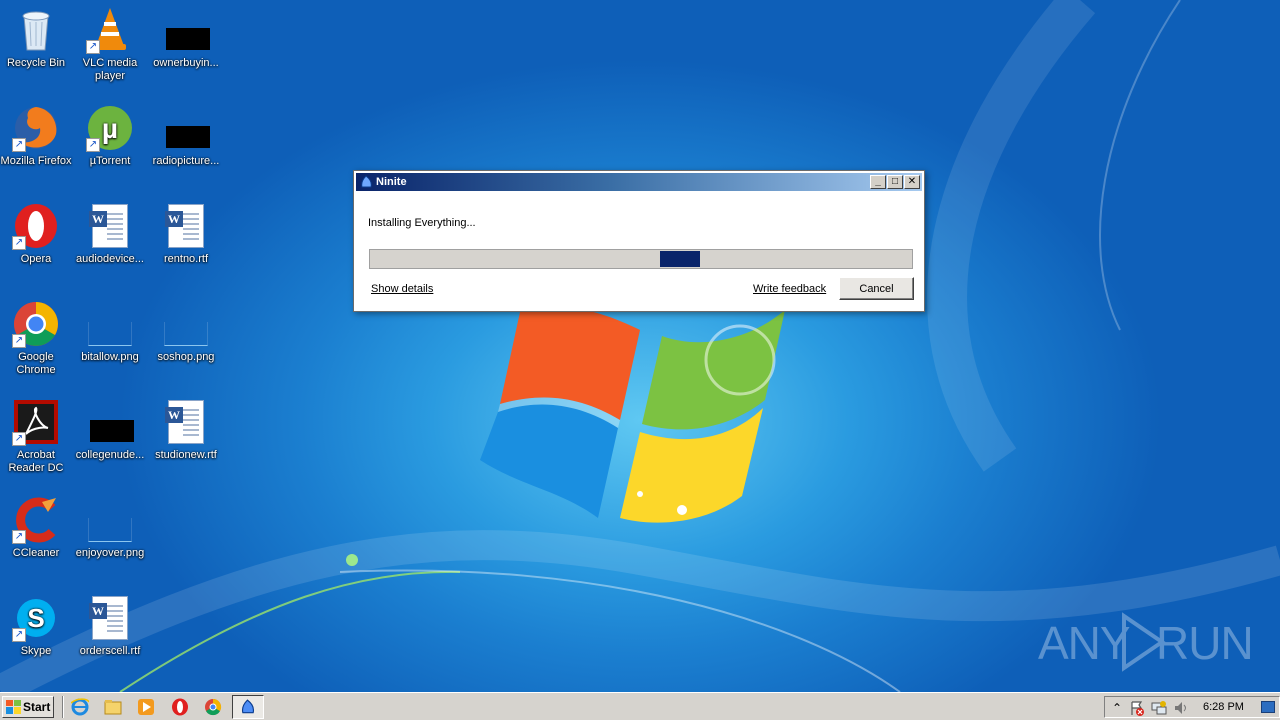 This screenshot has height=720, width=1280. I want to click on windows-start-icon, so click(13, 707).